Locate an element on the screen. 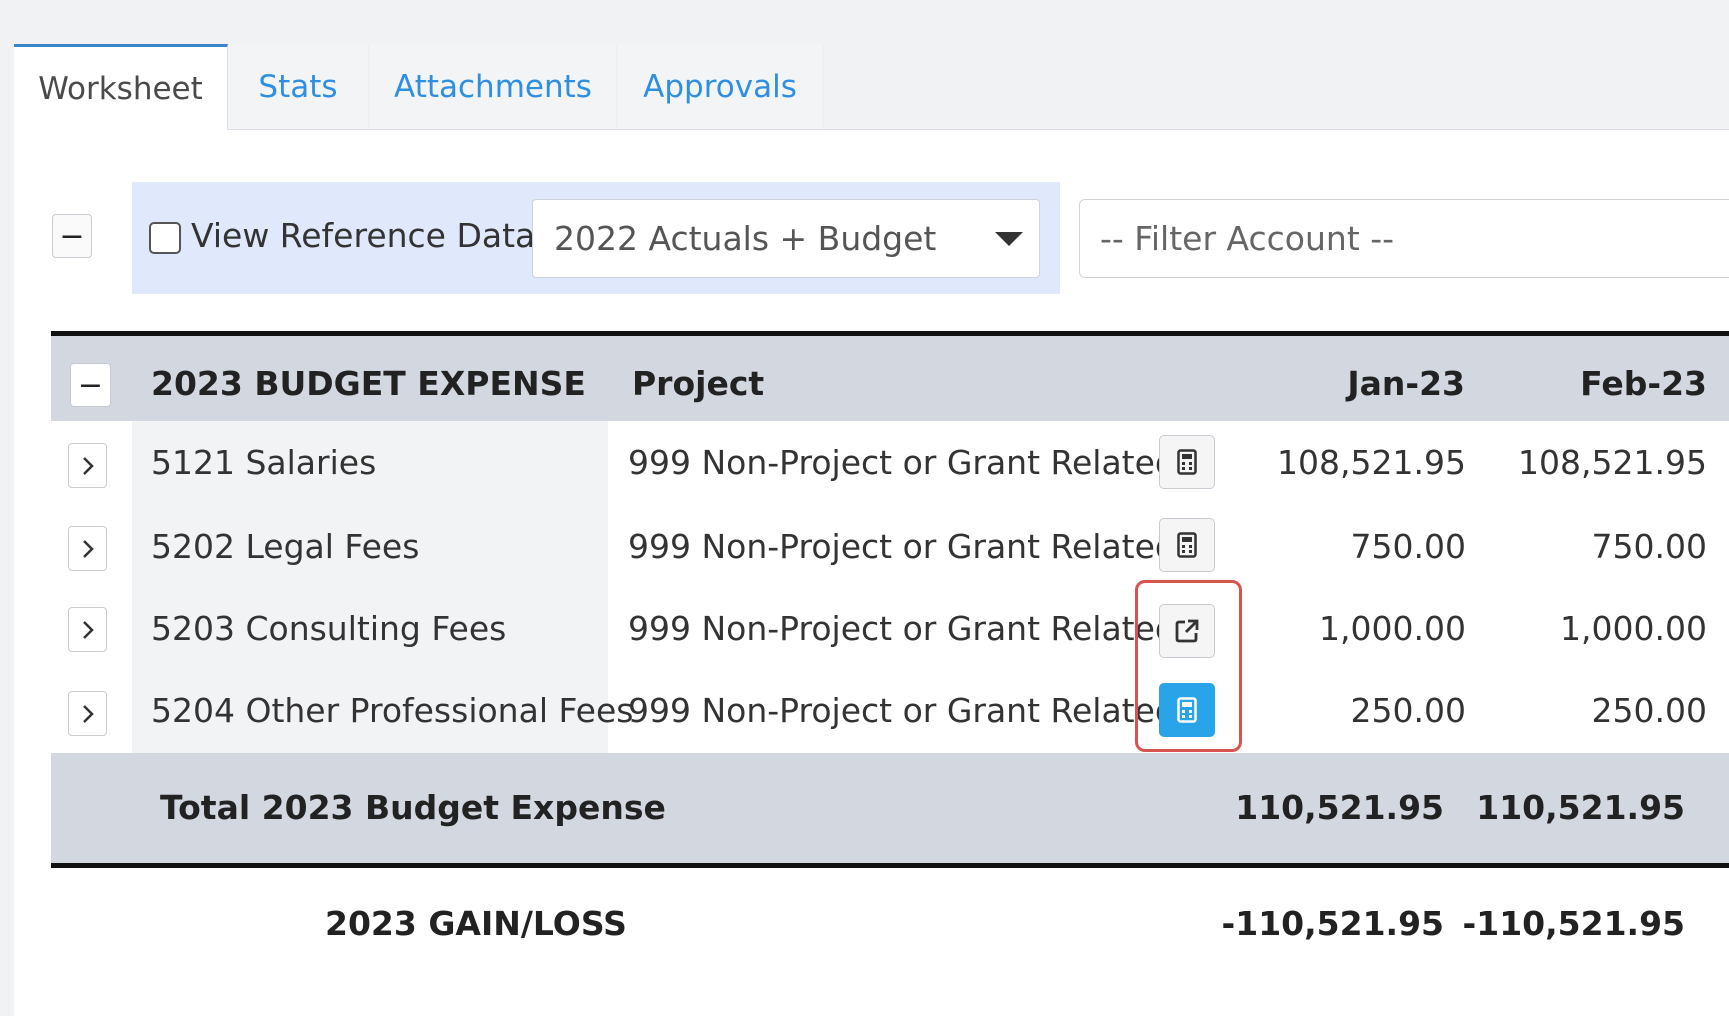 This screenshot has width=1729, height=1016. total-feb-value: 110,521.95 is located at coordinates (1580, 807).